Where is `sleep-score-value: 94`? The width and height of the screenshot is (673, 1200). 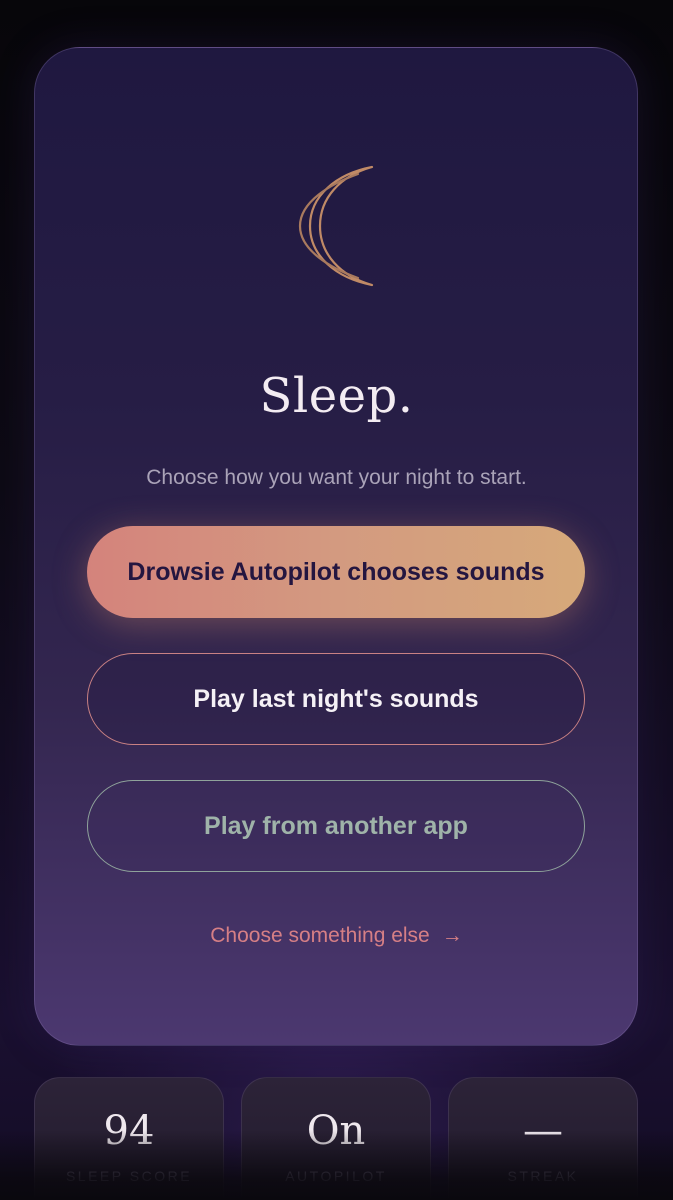
sleep-score-value: 94 is located at coordinates (129, 1131).